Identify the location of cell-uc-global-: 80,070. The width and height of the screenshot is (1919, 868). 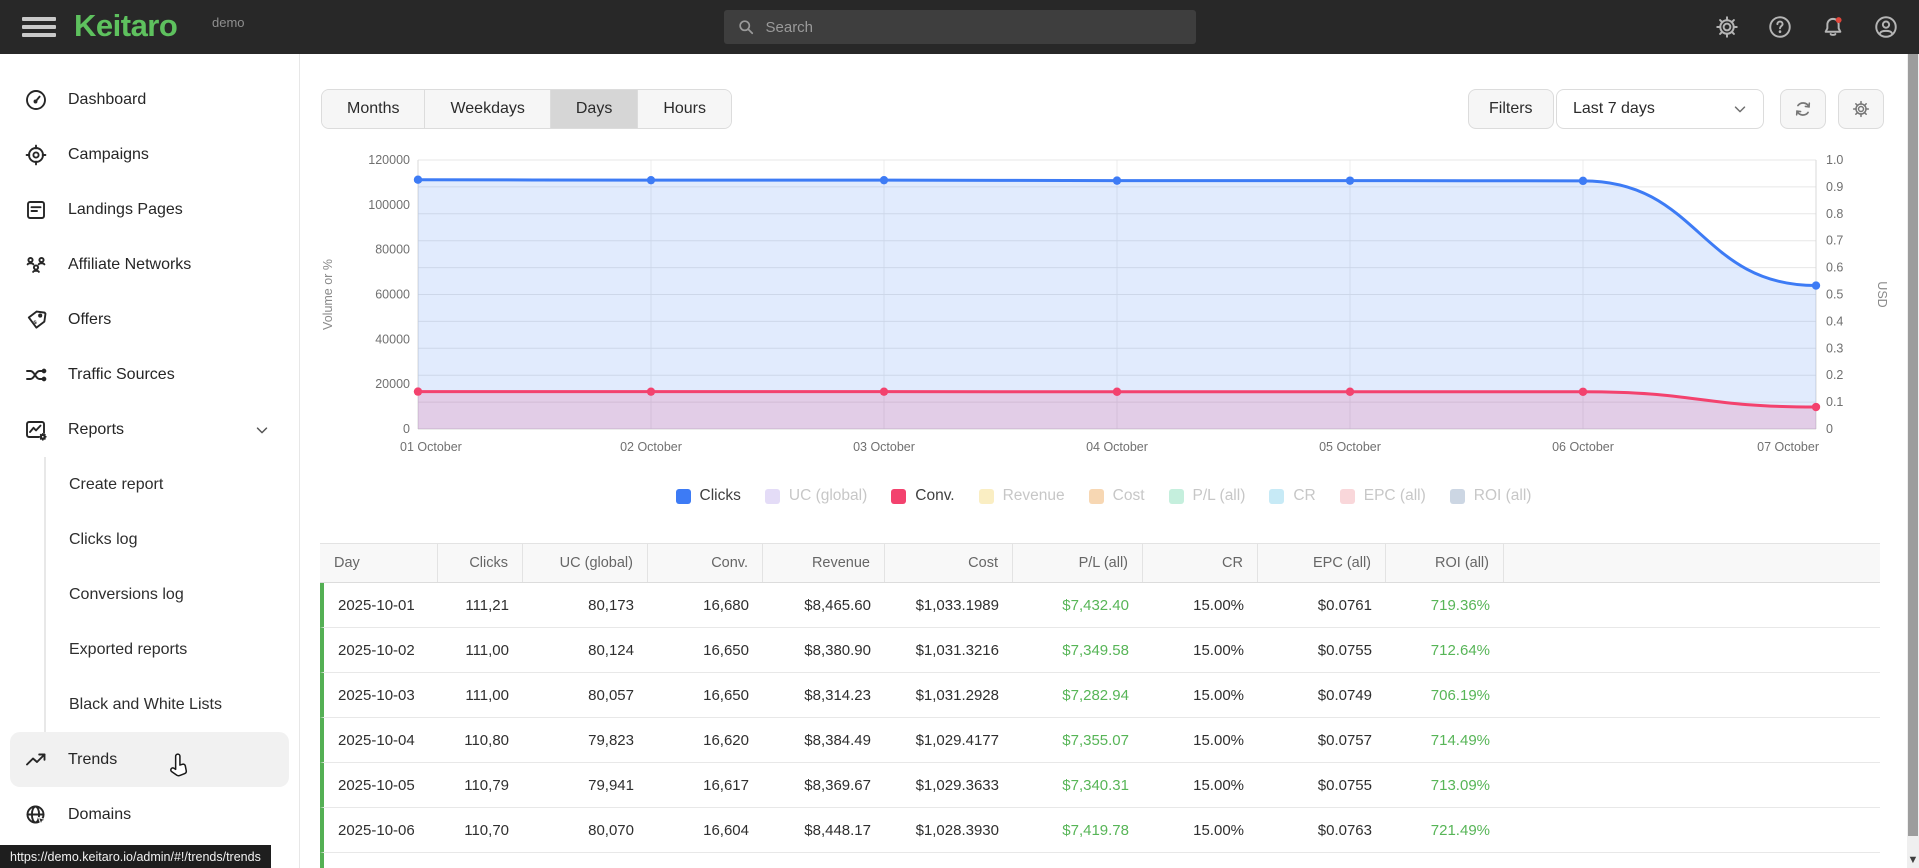
(611, 830).